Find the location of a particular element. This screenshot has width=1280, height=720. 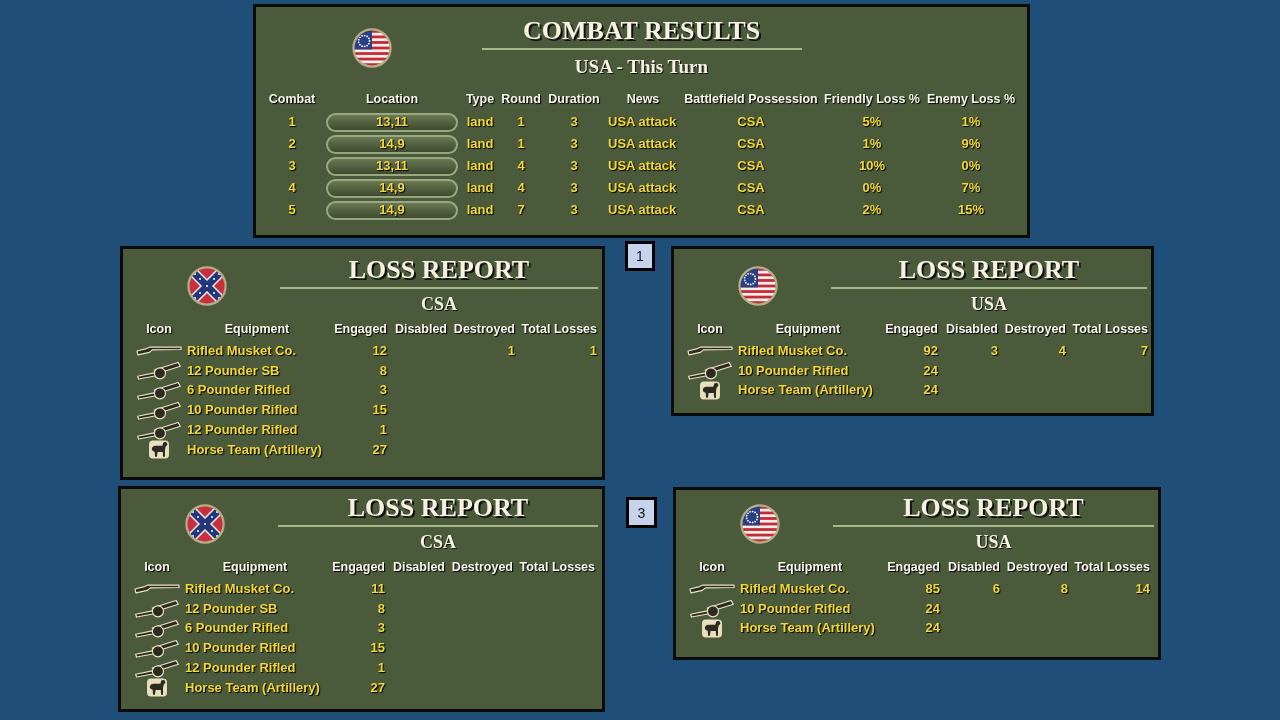

table-cell: 2 is located at coordinates (292, 144).